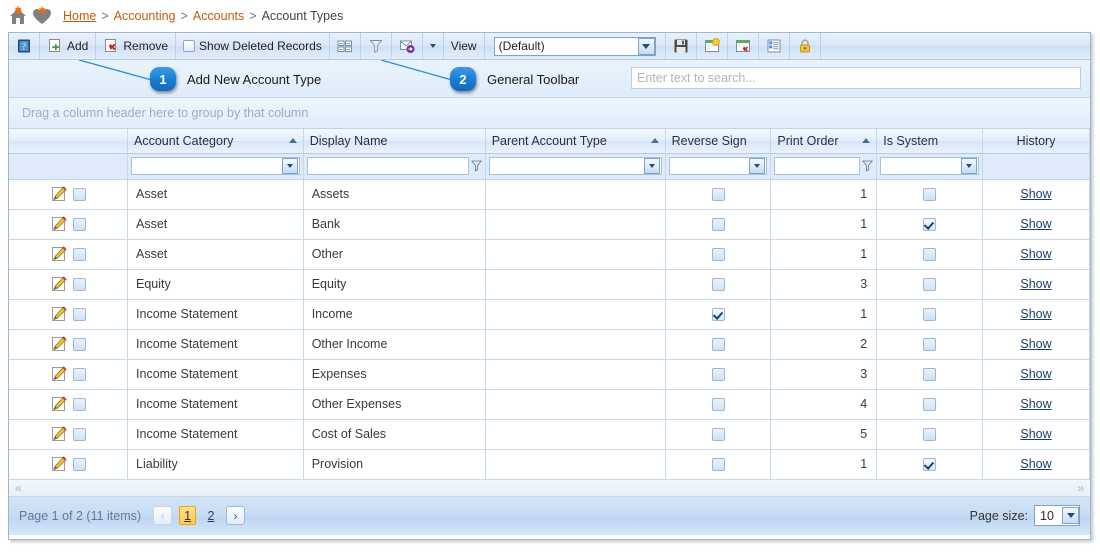 Image resolution: width=1100 pixels, height=552 pixels. What do you see at coordinates (394, 141) in the screenshot?
I see `column-header-display-name: Display Name` at bounding box center [394, 141].